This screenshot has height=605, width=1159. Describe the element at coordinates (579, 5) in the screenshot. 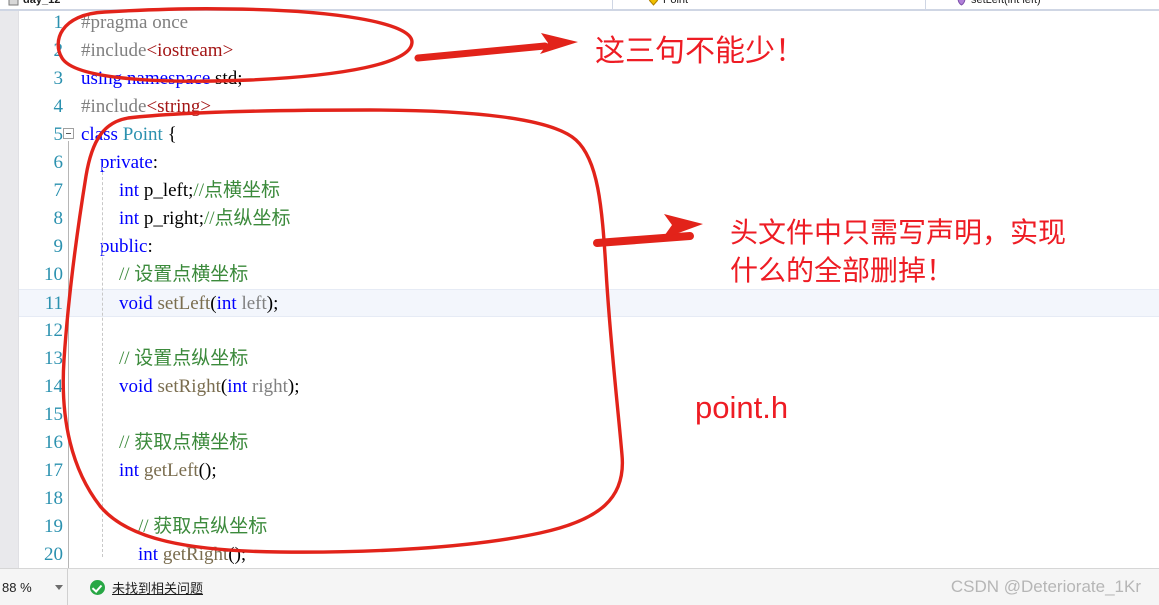

I see `editor-tab-strip: day_12 Point setLeft(int left)` at that location.